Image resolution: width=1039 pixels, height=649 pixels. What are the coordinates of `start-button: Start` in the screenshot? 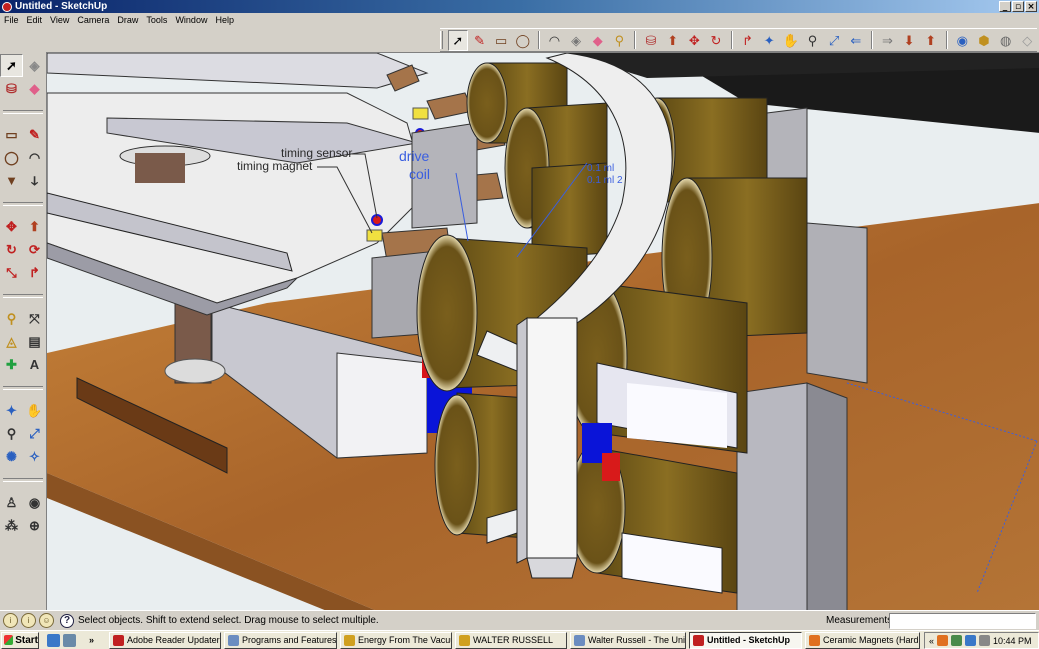 It's located at (20, 640).